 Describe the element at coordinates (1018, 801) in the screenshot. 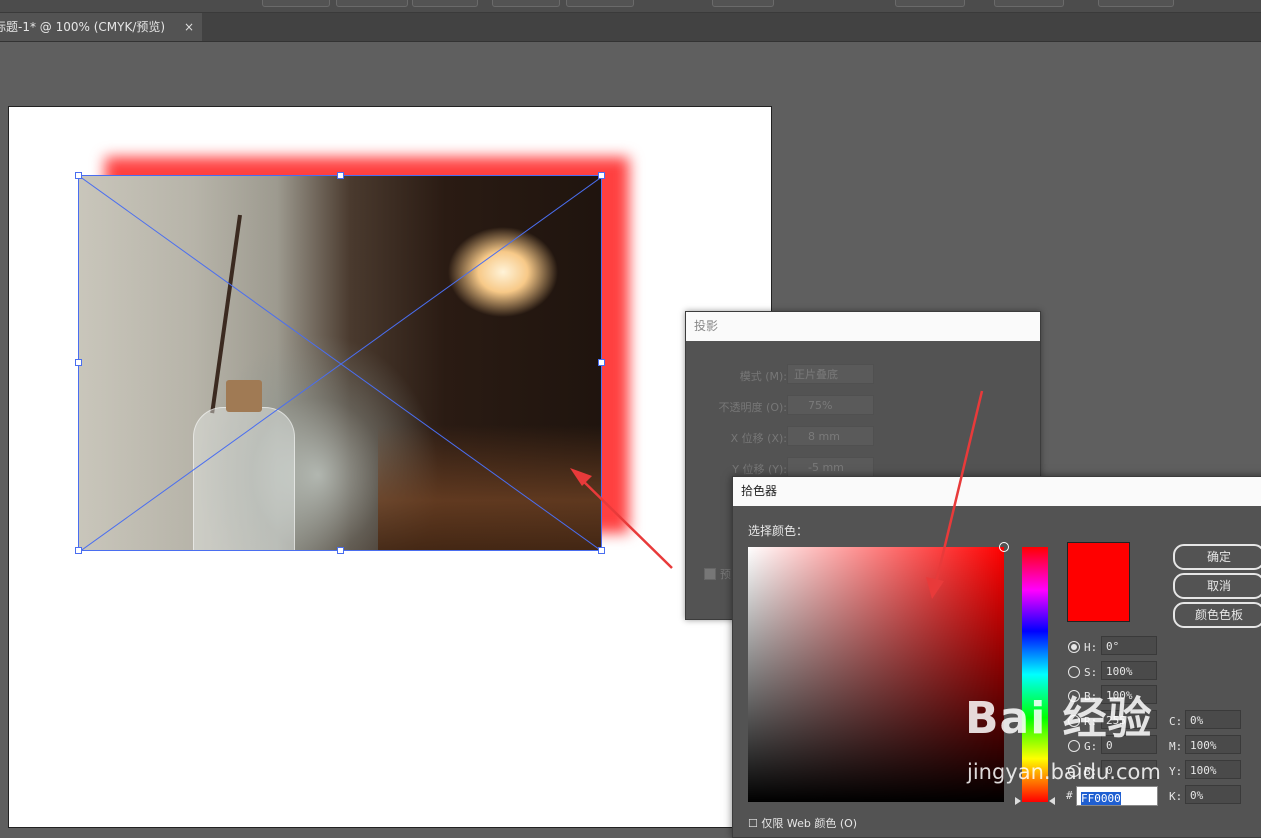

I see `hue-slider-left-arrow` at that location.